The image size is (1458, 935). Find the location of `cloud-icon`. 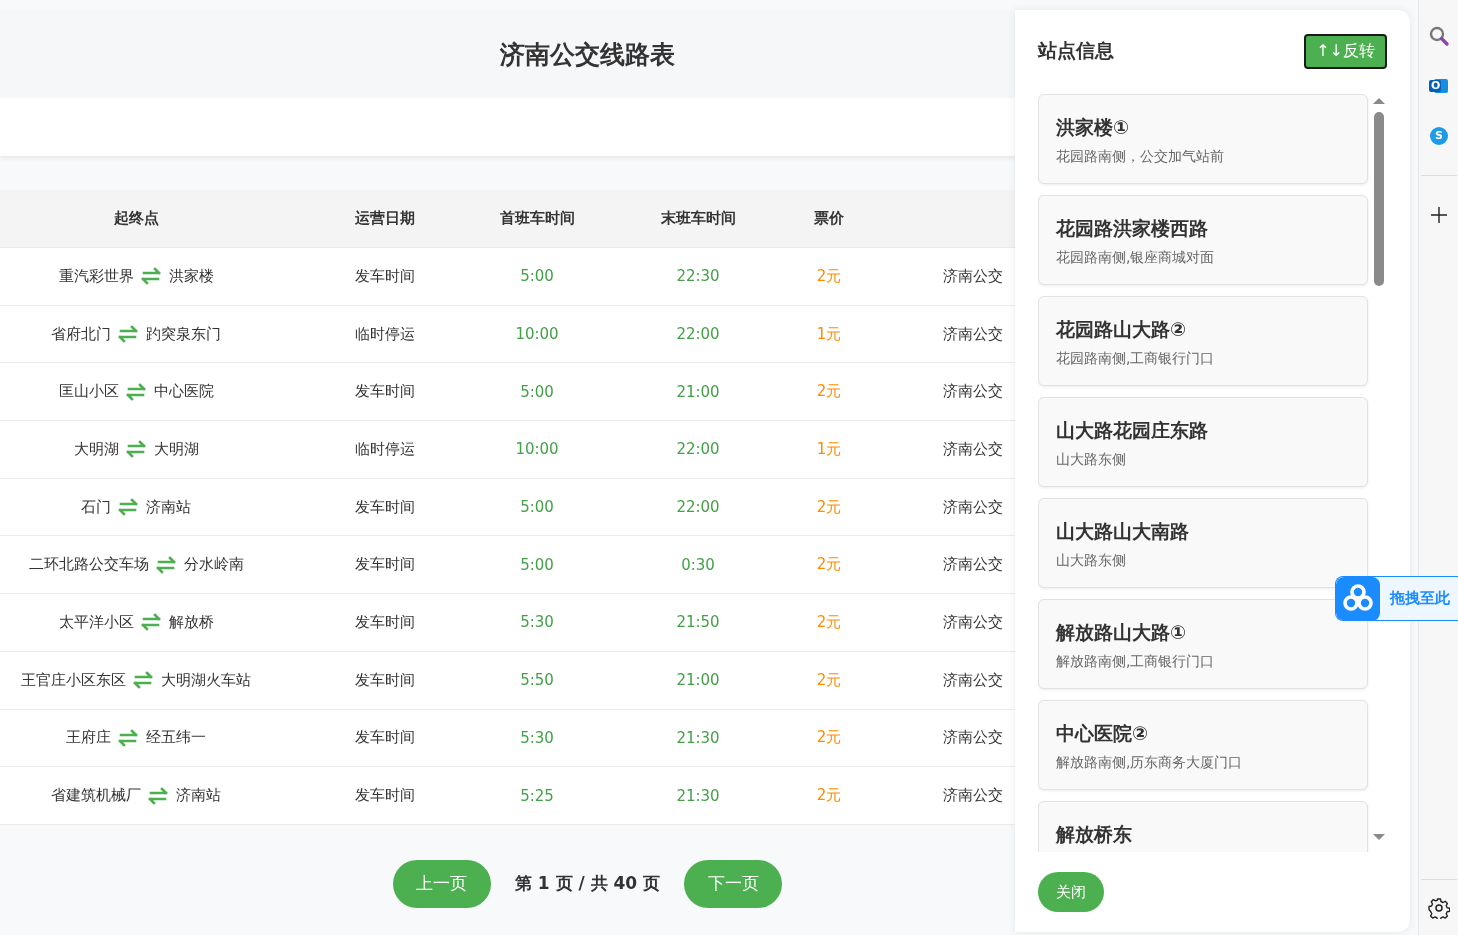

cloud-icon is located at coordinates (1358, 598).